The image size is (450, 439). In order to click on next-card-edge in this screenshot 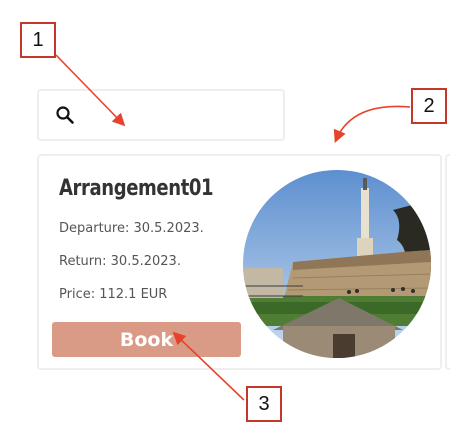, I will do `click(447, 262)`.